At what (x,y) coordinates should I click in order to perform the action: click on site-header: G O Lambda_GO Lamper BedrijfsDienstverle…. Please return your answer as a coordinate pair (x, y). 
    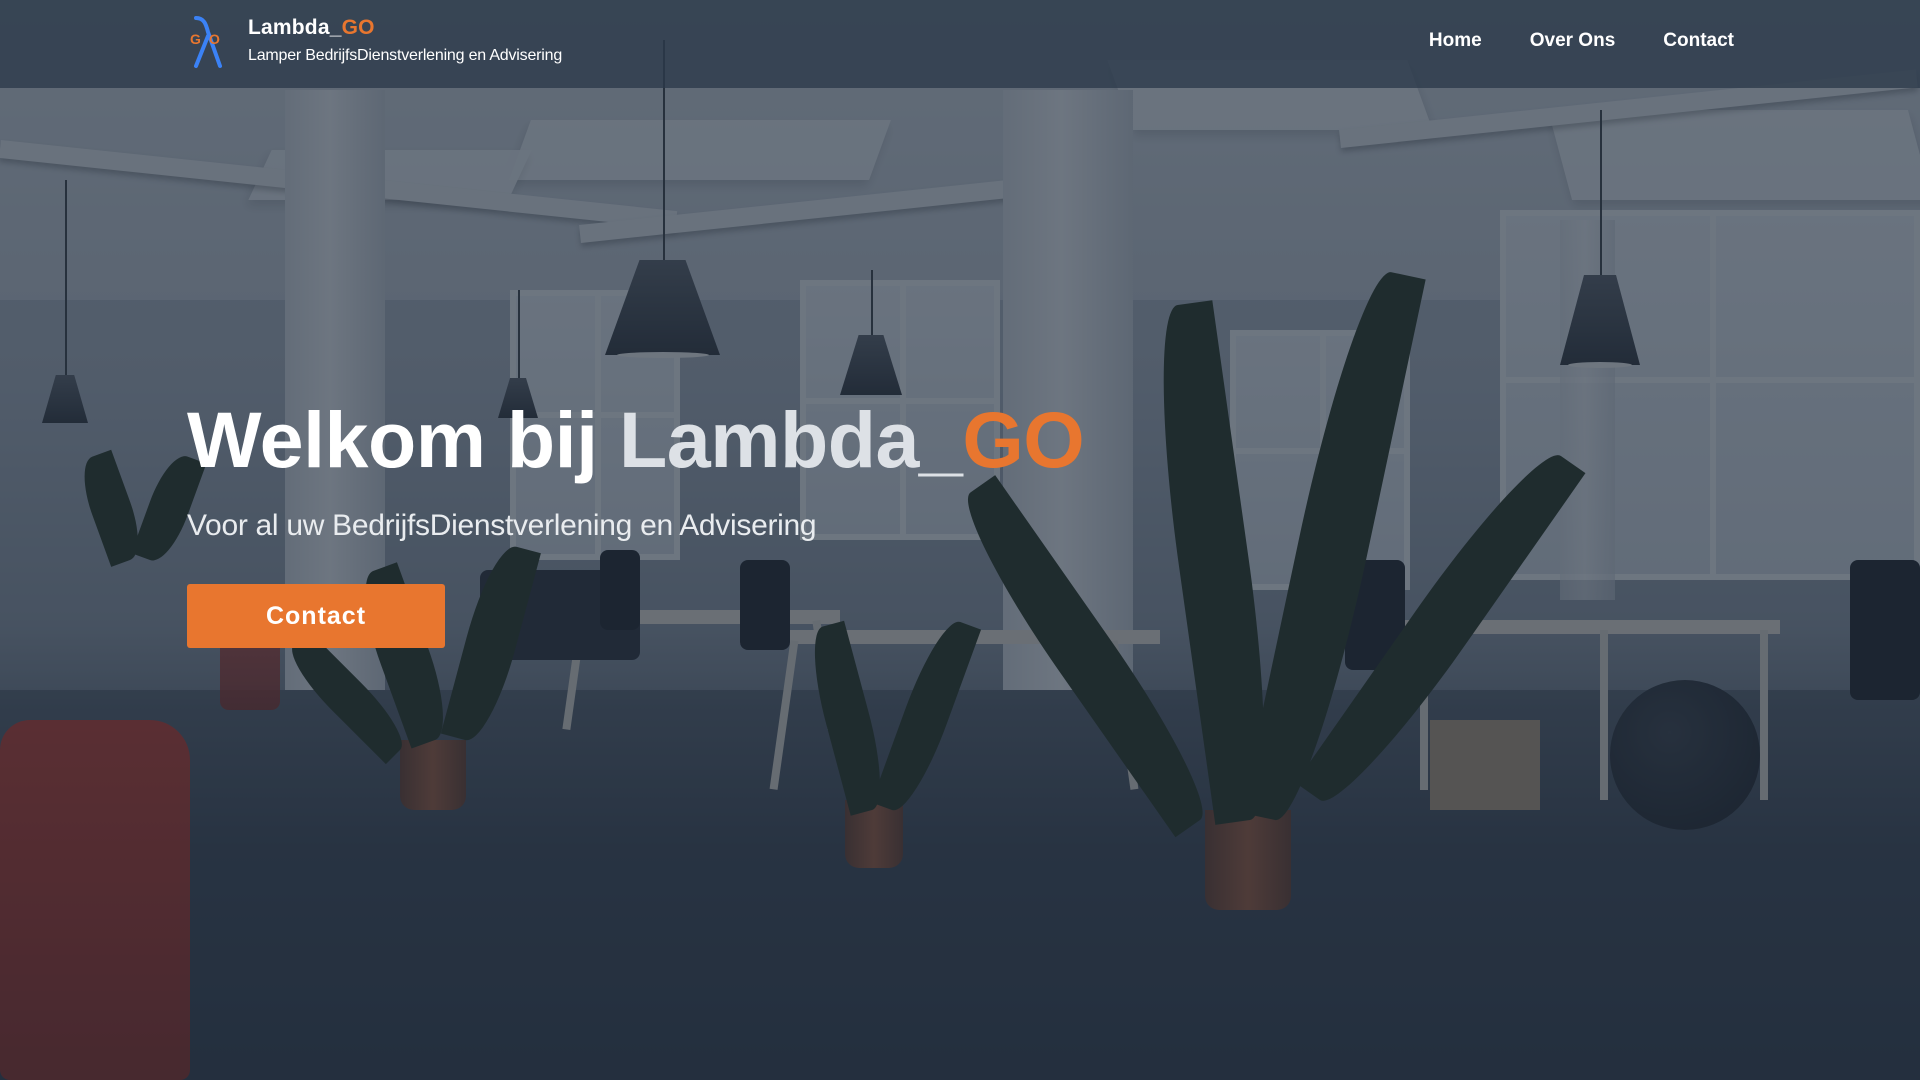
    Looking at the image, I should click on (960, 44).